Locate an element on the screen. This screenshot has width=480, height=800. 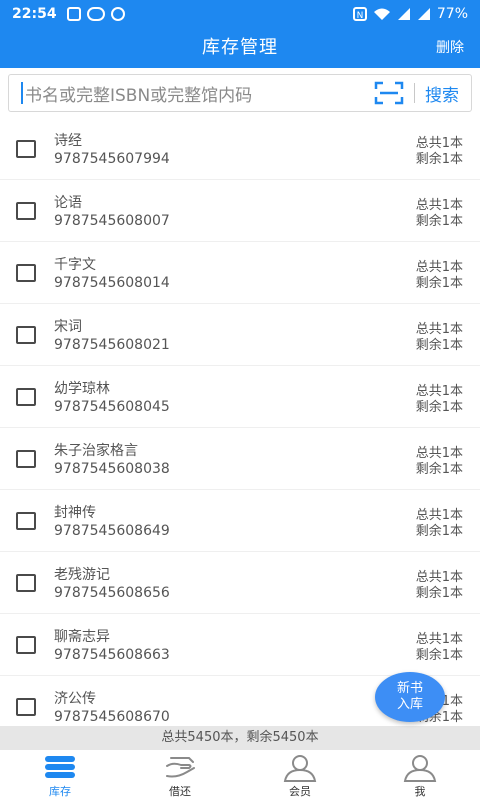
book-isbn: 9787545608014 is located at coordinates (112, 283).